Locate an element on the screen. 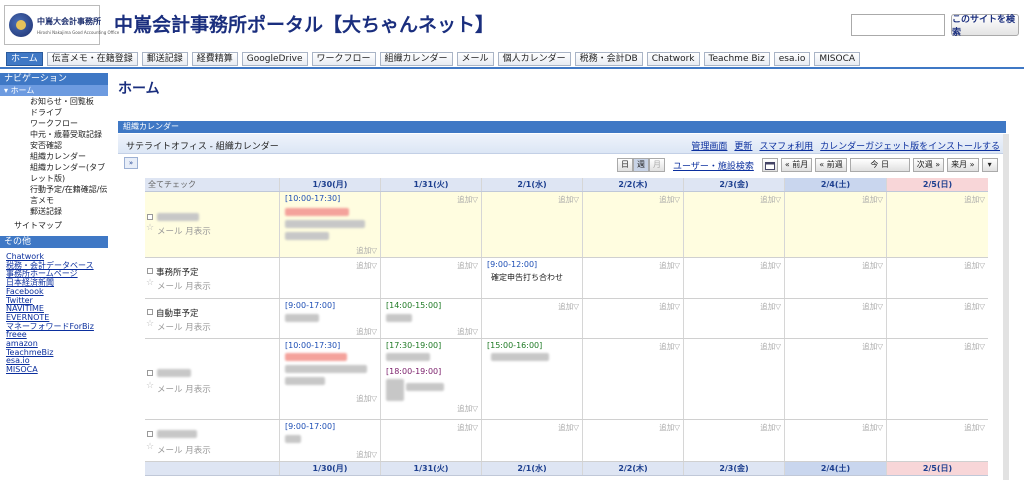 The height and width of the screenshot is (480, 1024). tab-mail: メール is located at coordinates (475, 59).